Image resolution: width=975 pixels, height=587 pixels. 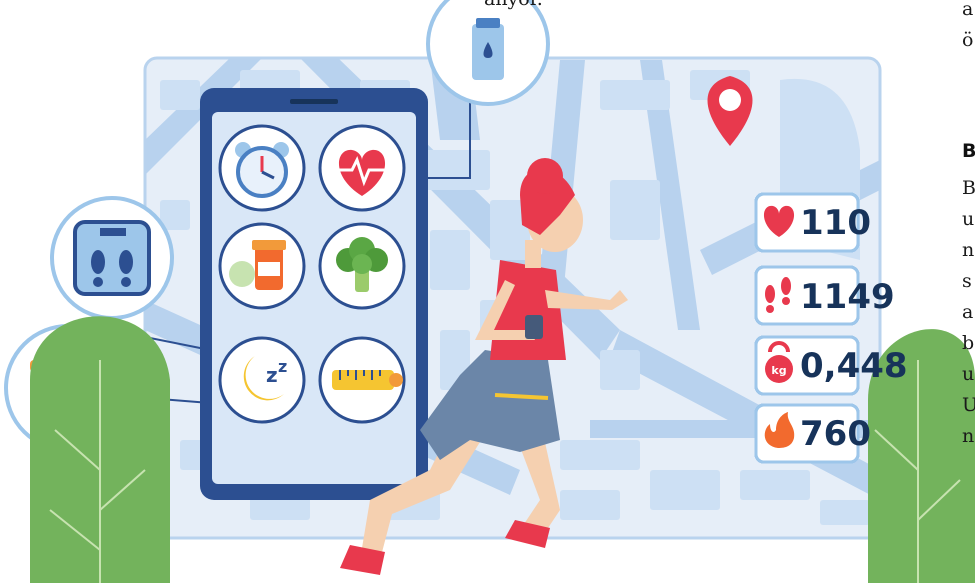 I want to click on top-weight-card: kg 0,448, so click(x=831, y=365).